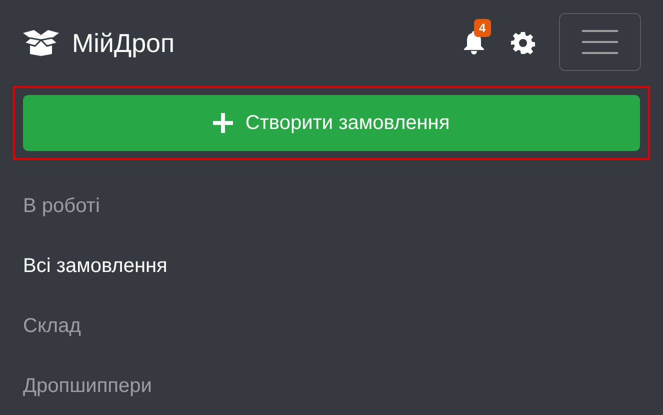 Image resolution: width=663 pixels, height=415 pixels. Describe the element at coordinates (331, 385) in the screenshot. I see `nav-link: Дропшиппери` at that location.